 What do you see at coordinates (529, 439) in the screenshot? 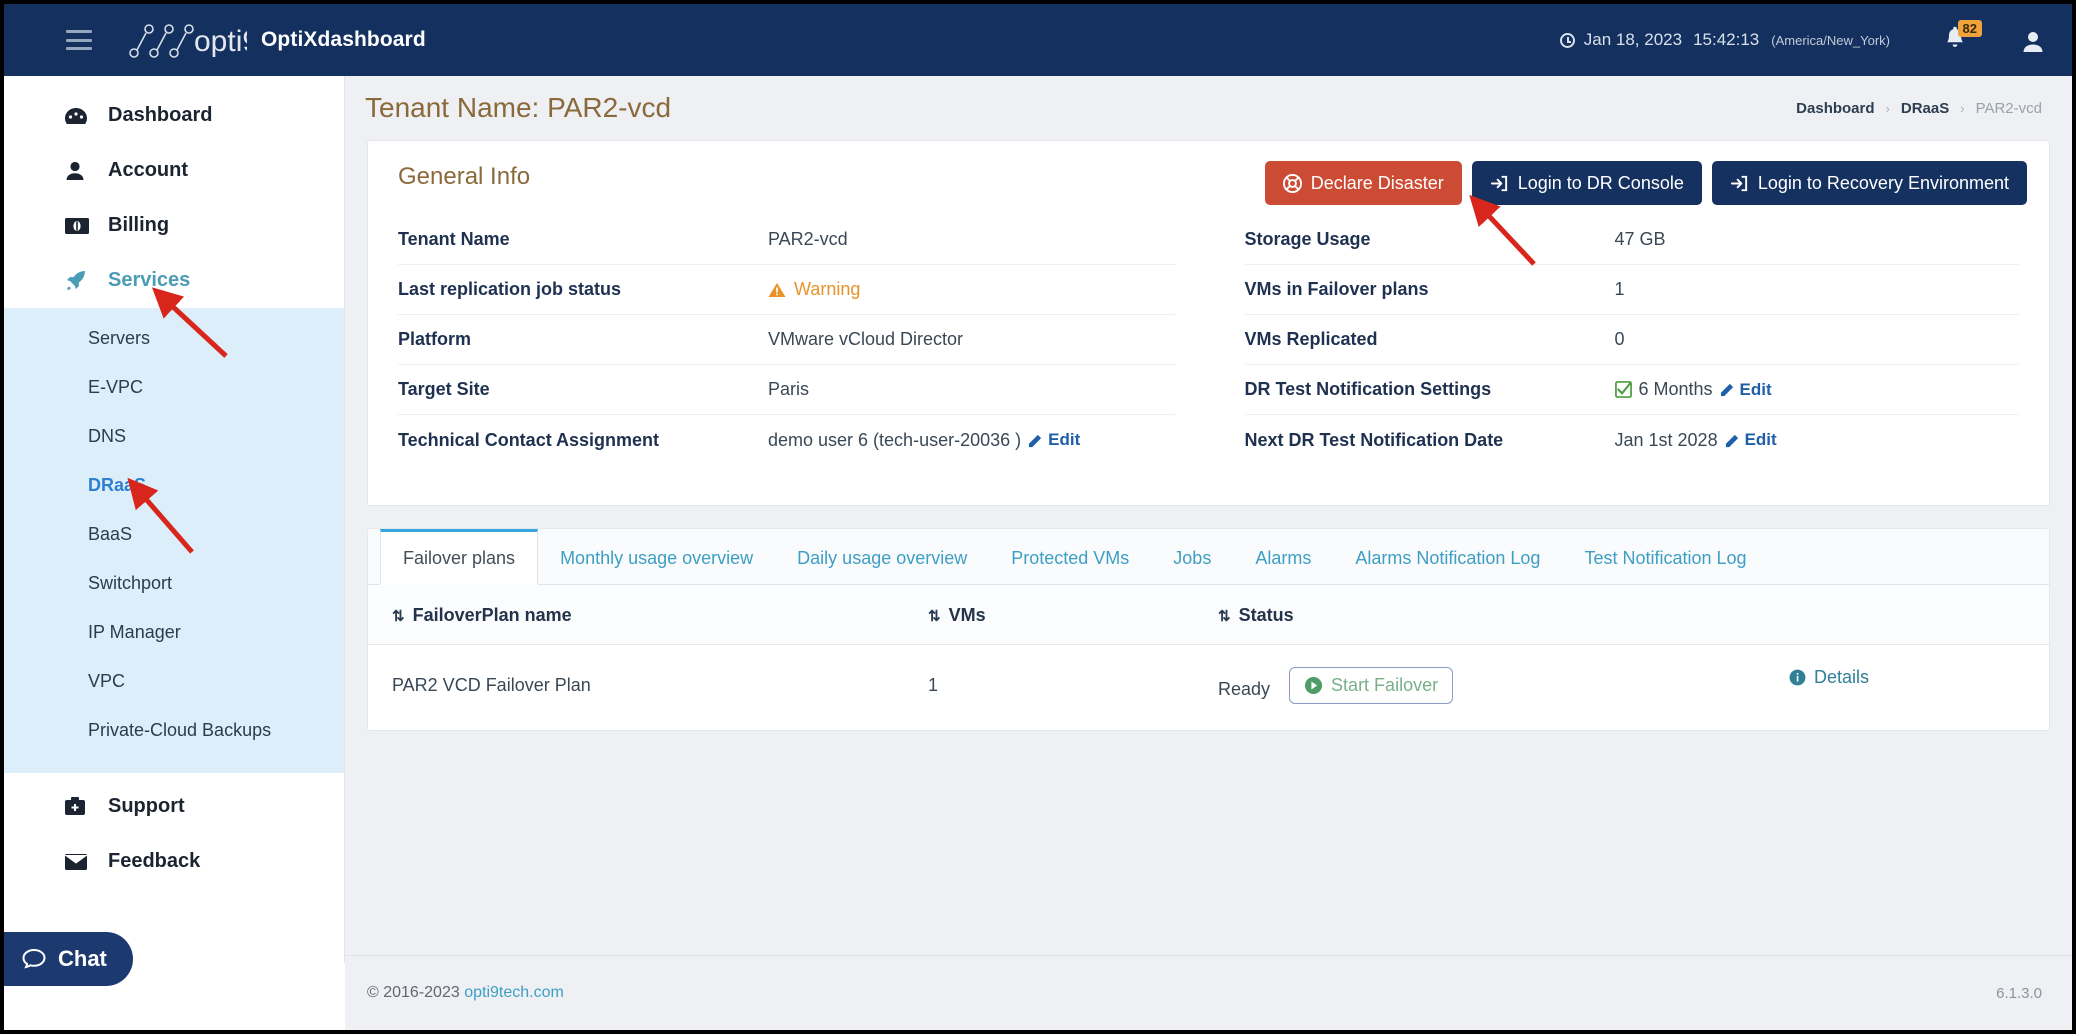
I see `info-label: Technical Contact Assignment` at bounding box center [529, 439].